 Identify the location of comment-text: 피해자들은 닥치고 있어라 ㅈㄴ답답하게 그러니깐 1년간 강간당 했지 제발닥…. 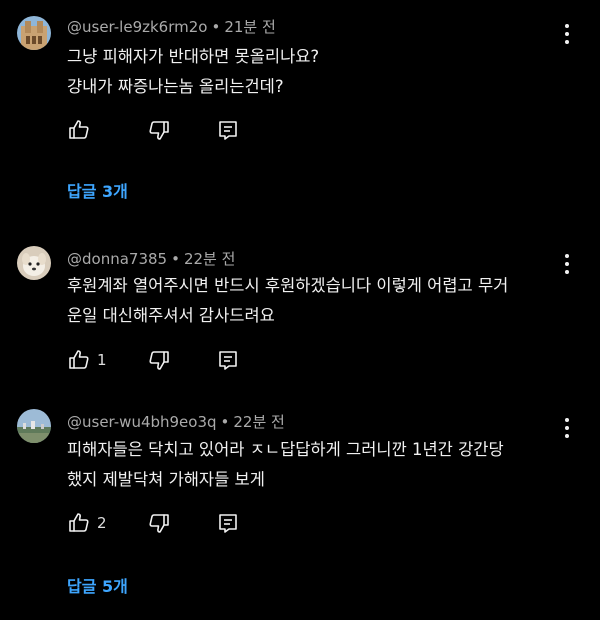
(312, 465).